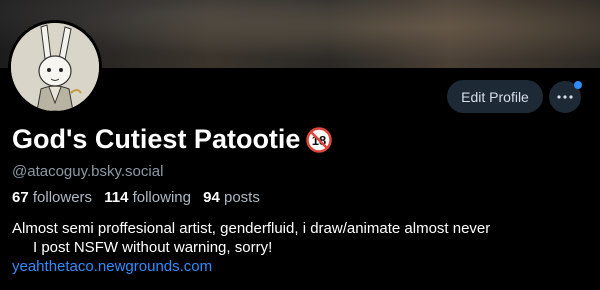 Image resolution: width=600 pixels, height=290 pixels. Describe the element at coordinates (319, 139) in the screenshot. I see `no-under-18-icon: 18` at that location.